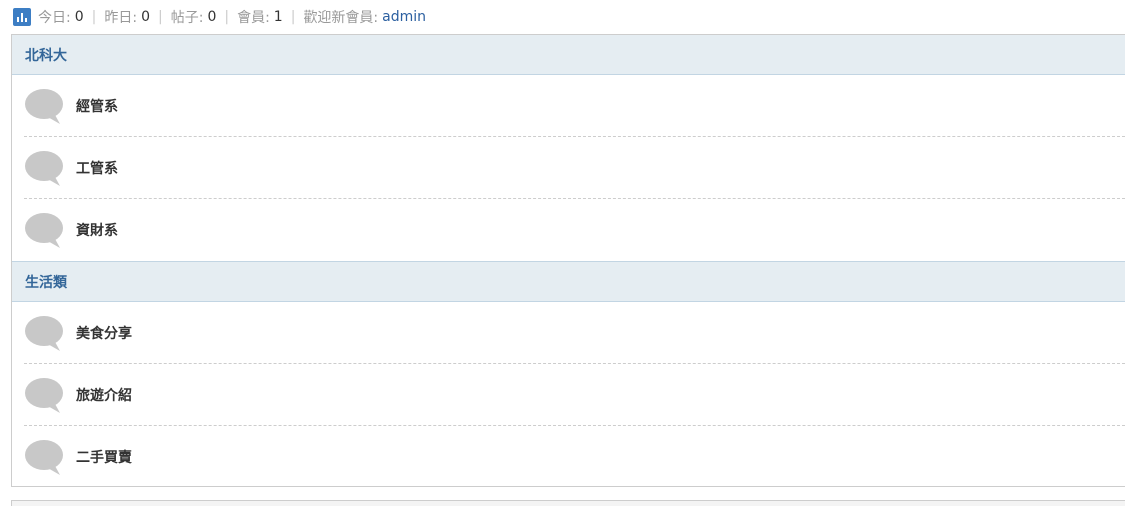 The width and height of the screenshot is (1125, 506). I want to click on forum-link: 旅遊介紹, so click(104, 395).